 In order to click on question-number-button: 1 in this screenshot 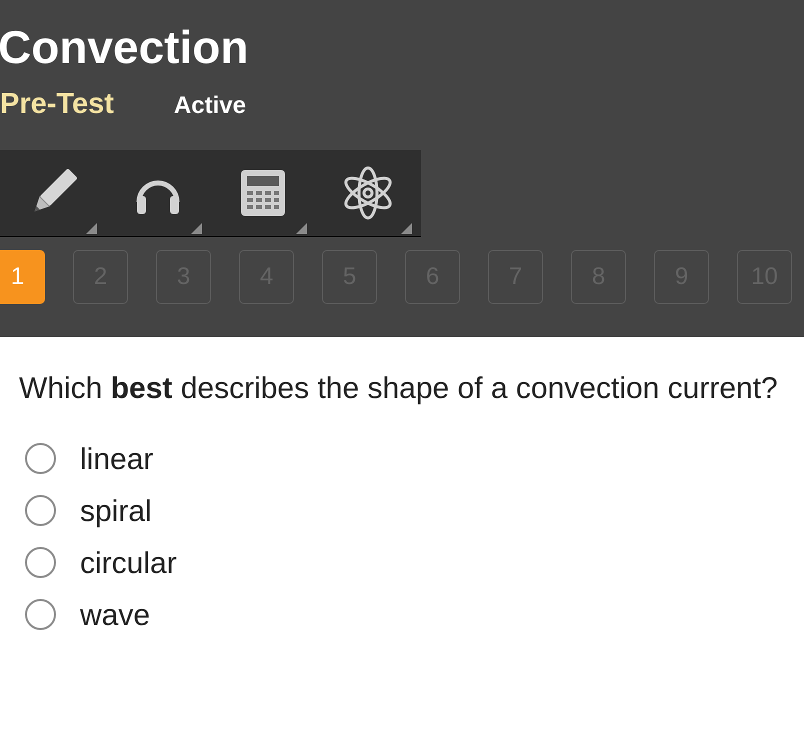, I will do `click(22, 277)`.